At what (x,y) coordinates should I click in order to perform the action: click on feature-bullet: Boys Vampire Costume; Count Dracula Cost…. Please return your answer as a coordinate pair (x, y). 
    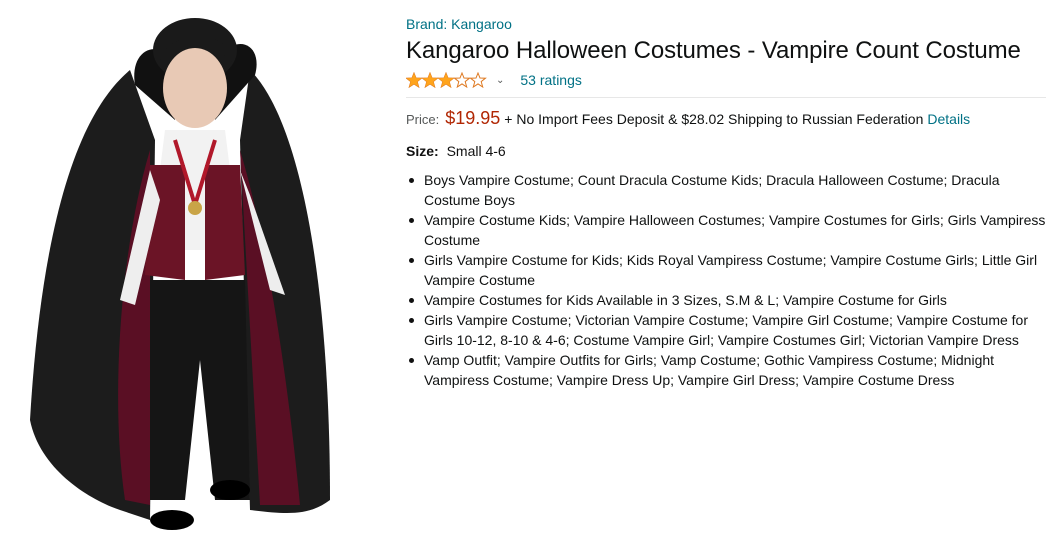
    Looking at the image, I should click on (728, 190).